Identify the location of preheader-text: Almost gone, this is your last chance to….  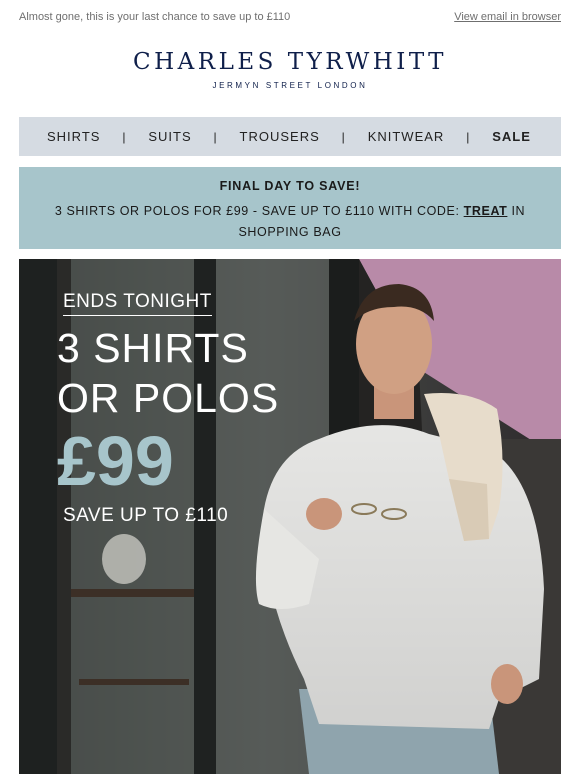
(155, 17).